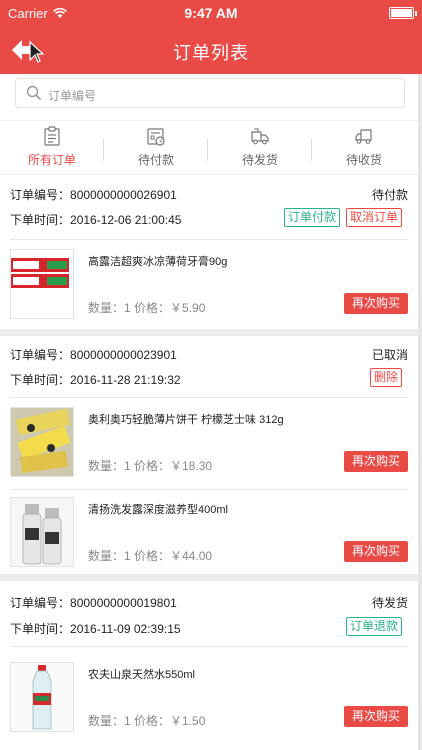  Describe the element at coordinates (209, 700) in the screenshot. I see `order-item: 农夫山泉天然水550ml 数量：1 价格：￥1.50 再次购买` at that location.